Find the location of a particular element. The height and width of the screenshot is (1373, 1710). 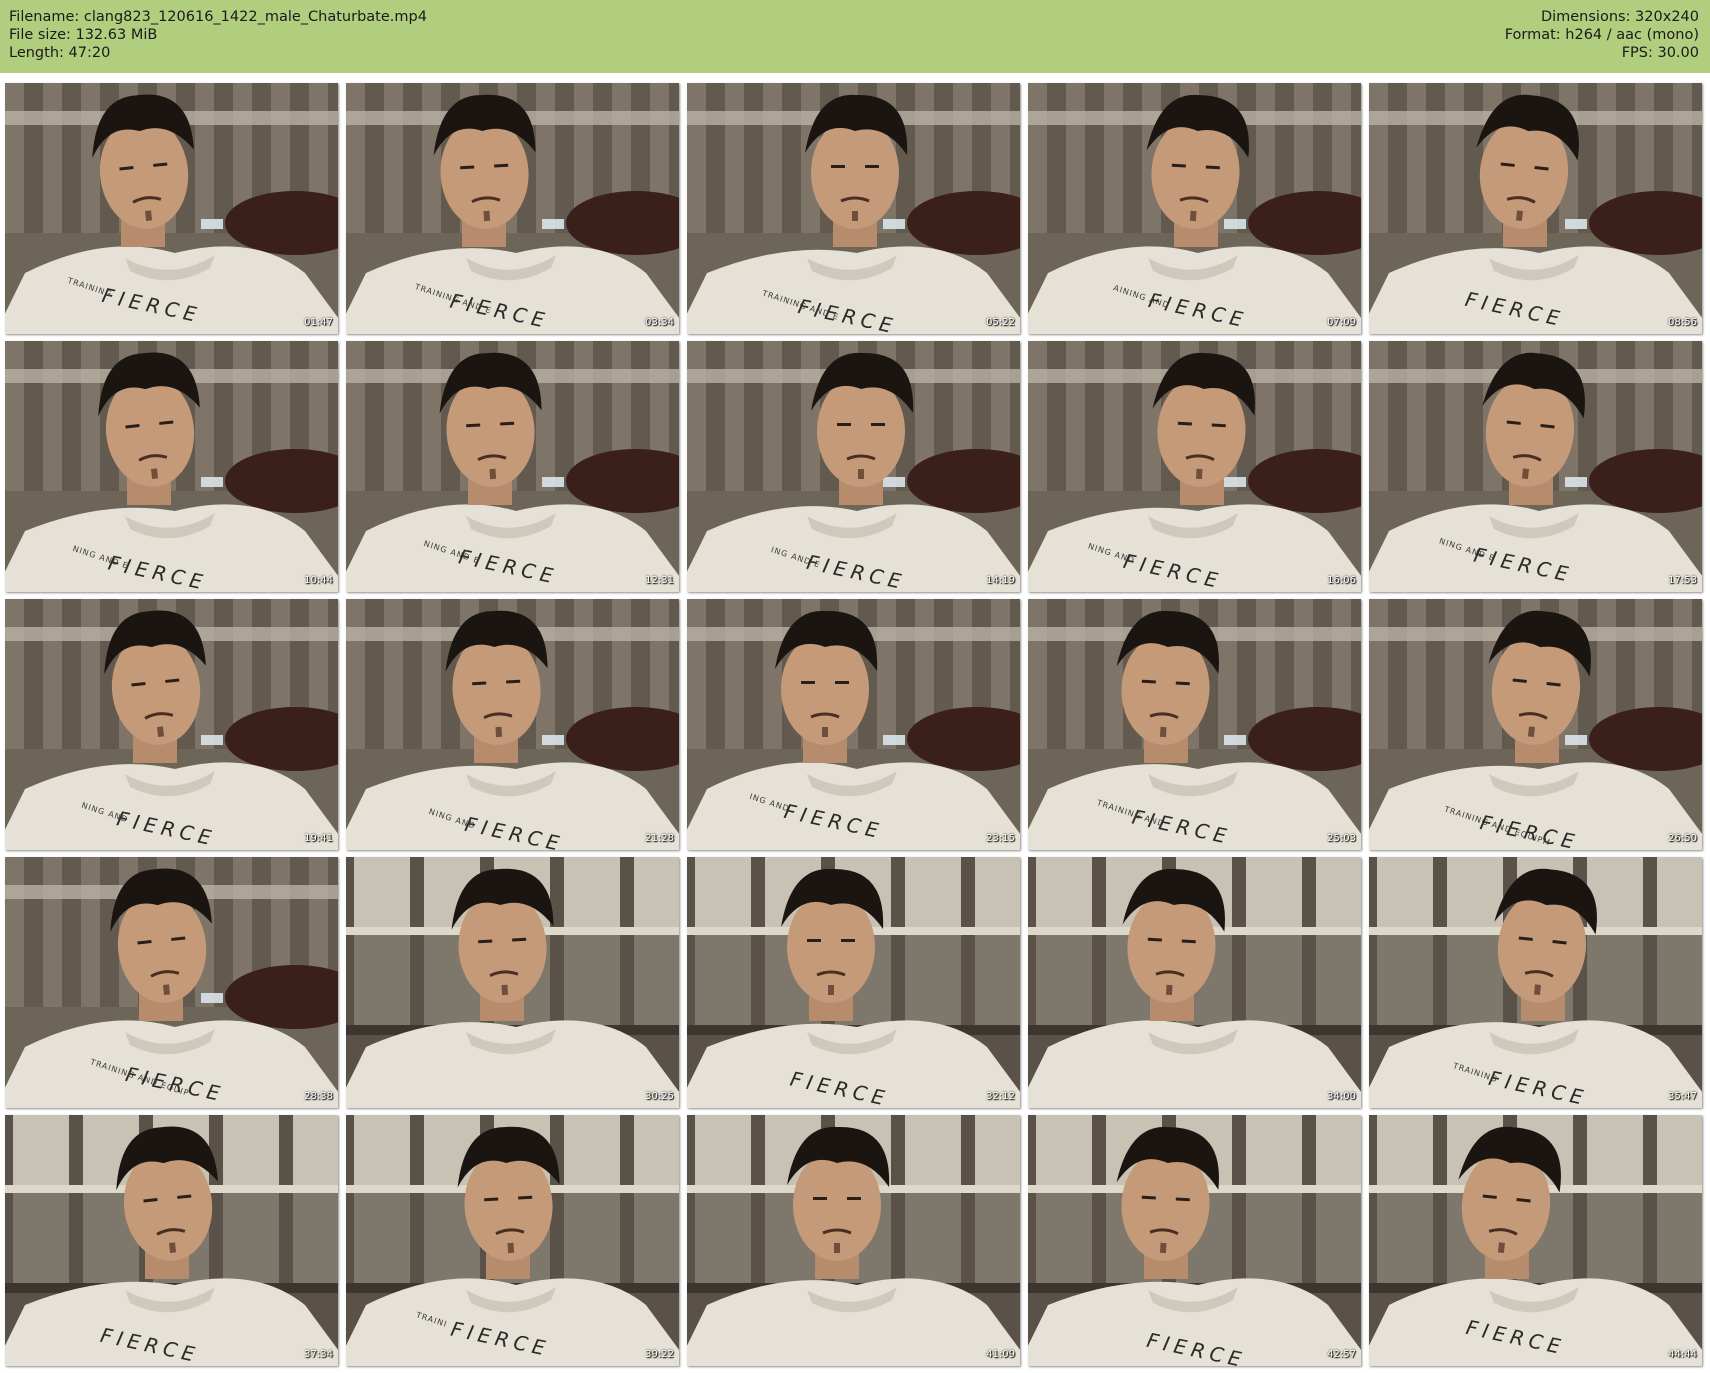

video-thumbnail: 34:00 is located at coordinates (1194, 982).